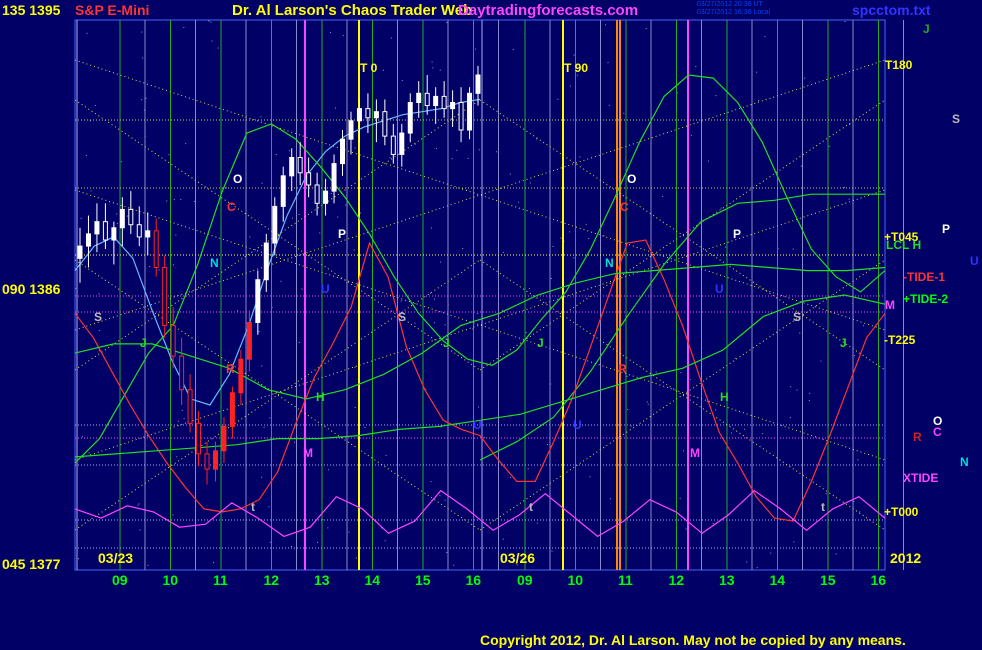  I want to click on page-title: Dr. Al Larson's Chaos Trader Web, so click(352, 10).